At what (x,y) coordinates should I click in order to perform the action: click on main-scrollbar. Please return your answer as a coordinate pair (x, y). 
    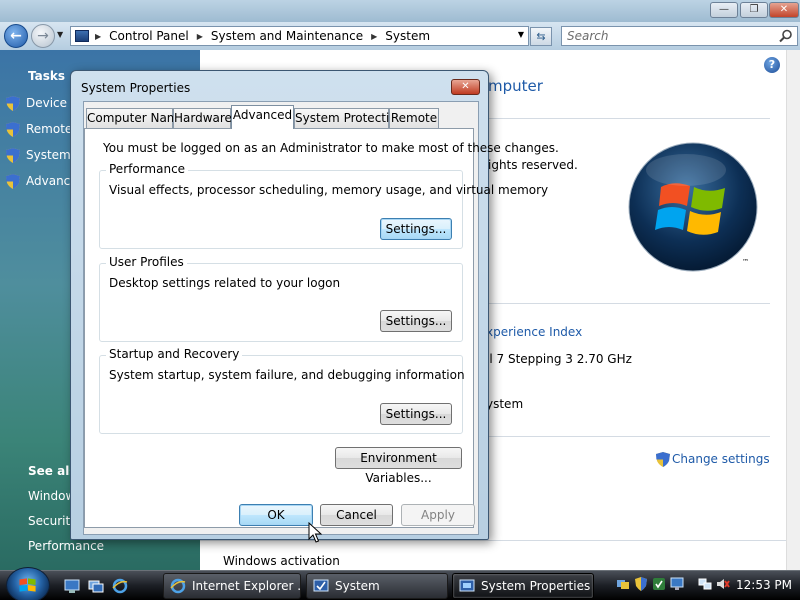
    Looking at the image, I should click on (793, 310).